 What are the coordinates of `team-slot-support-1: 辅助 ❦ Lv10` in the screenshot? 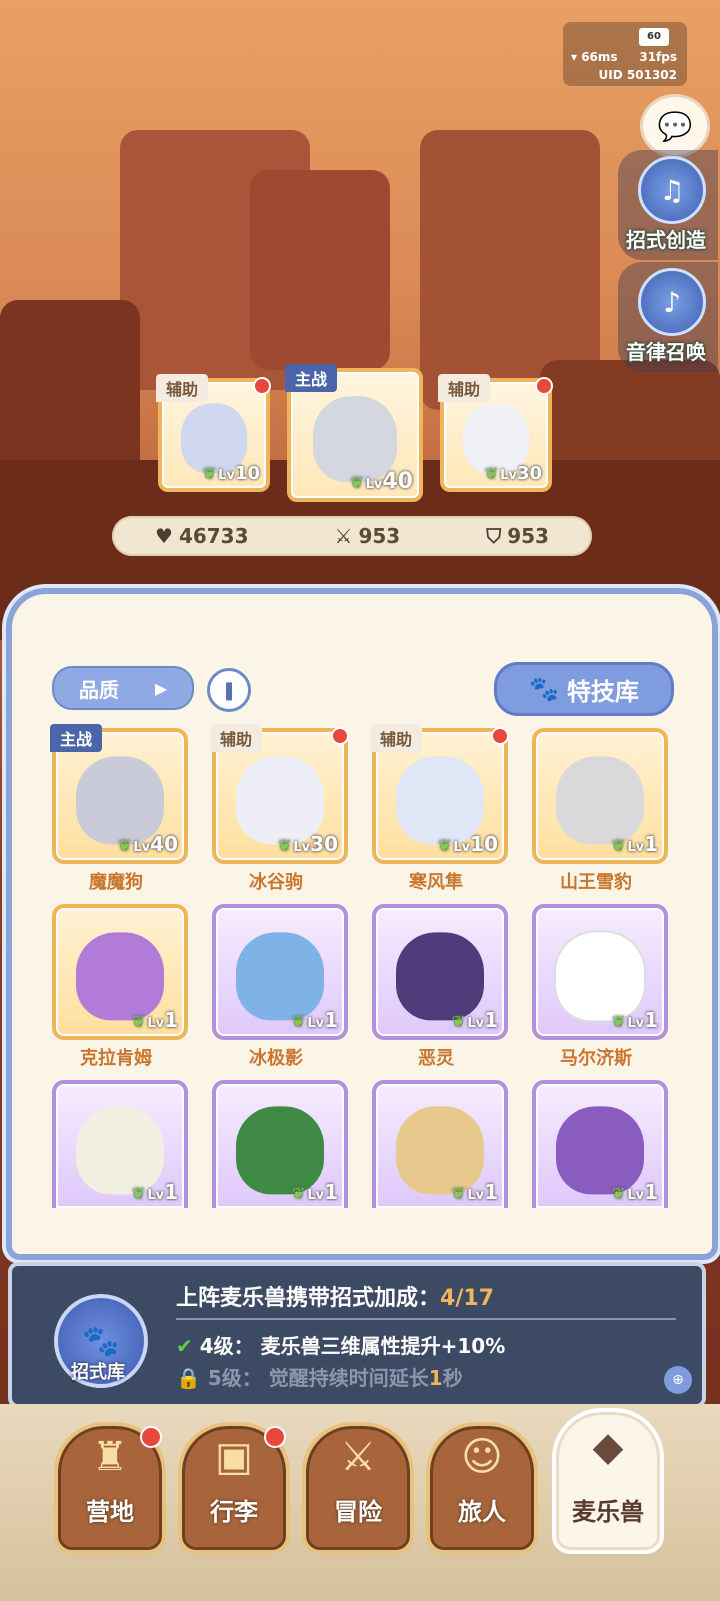 It's located at (213, 433).